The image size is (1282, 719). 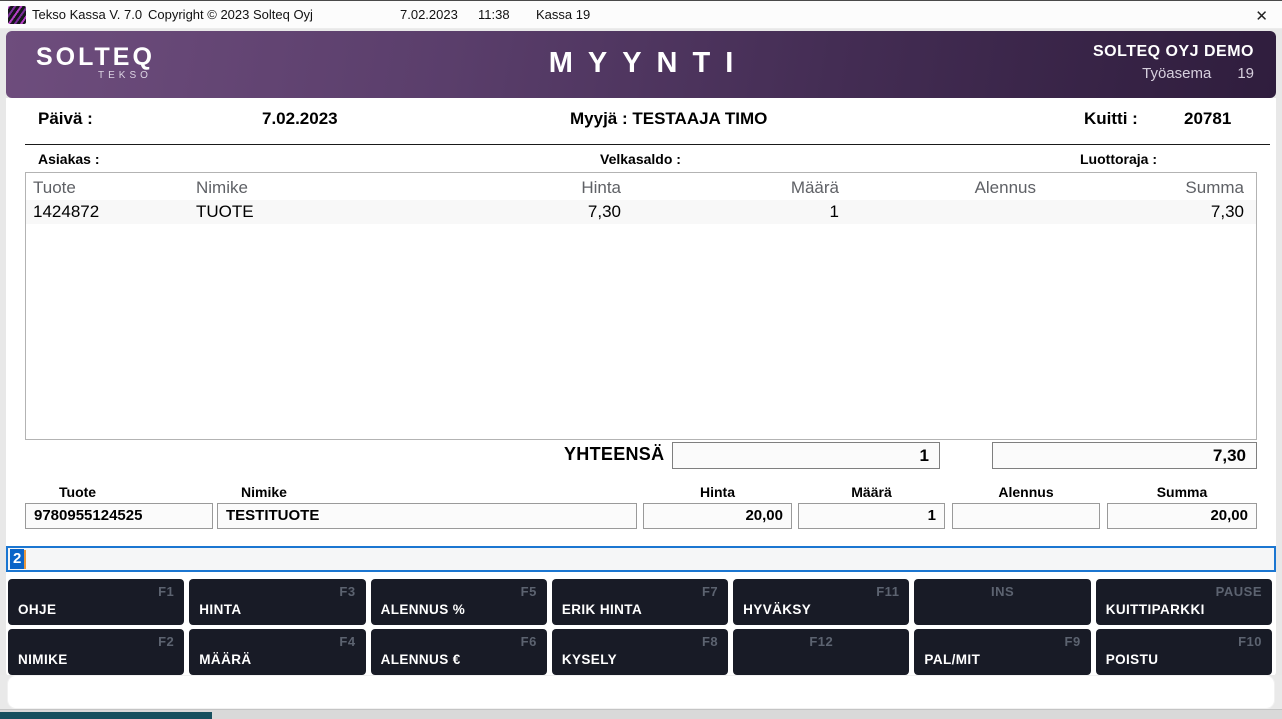 What do you see at coordinates (1183, 602) in the screenshot?
I see `fkey-kuittiparkki: KUITTIPARKKI PAUSE` at bounding box center [1183, 602].